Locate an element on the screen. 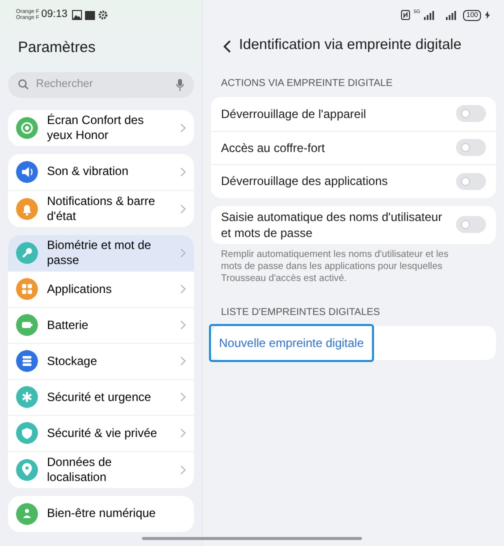  search-field: Rechercher is located at coordinates (102, 84).